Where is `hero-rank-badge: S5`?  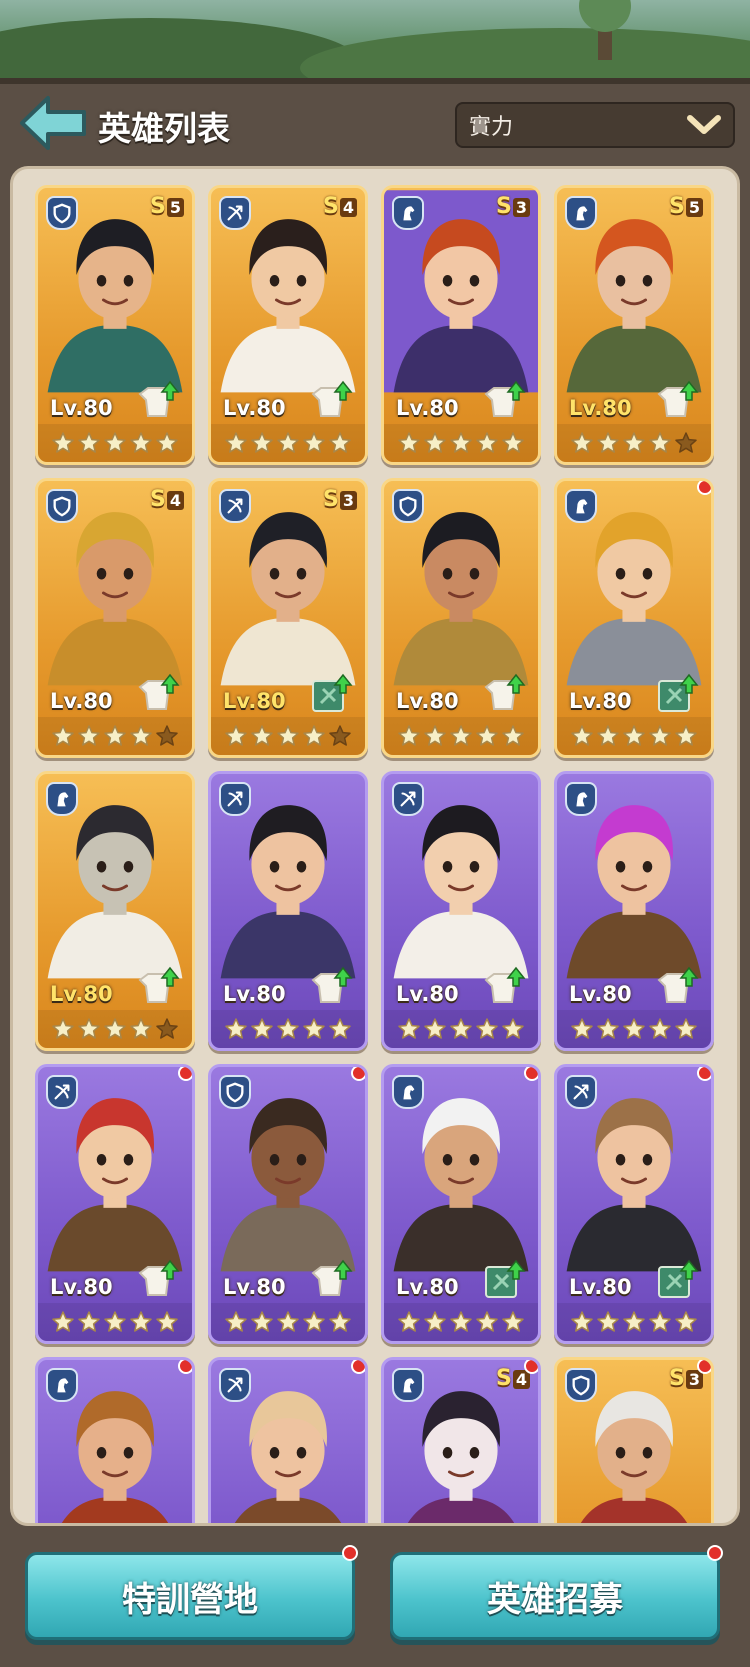 hero-rank-badge: S5 is located at coordinates (167, 206).